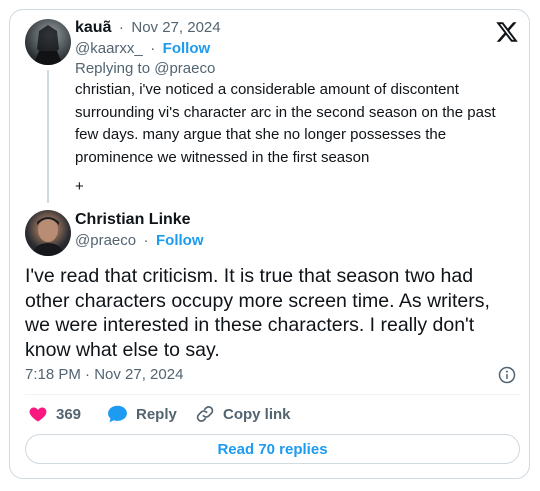 This screenshot has height=491, width=540. Describe the element at coordinates (187, 48) in the screenshot. I see `quoted-follow-button: Follow` at that location.